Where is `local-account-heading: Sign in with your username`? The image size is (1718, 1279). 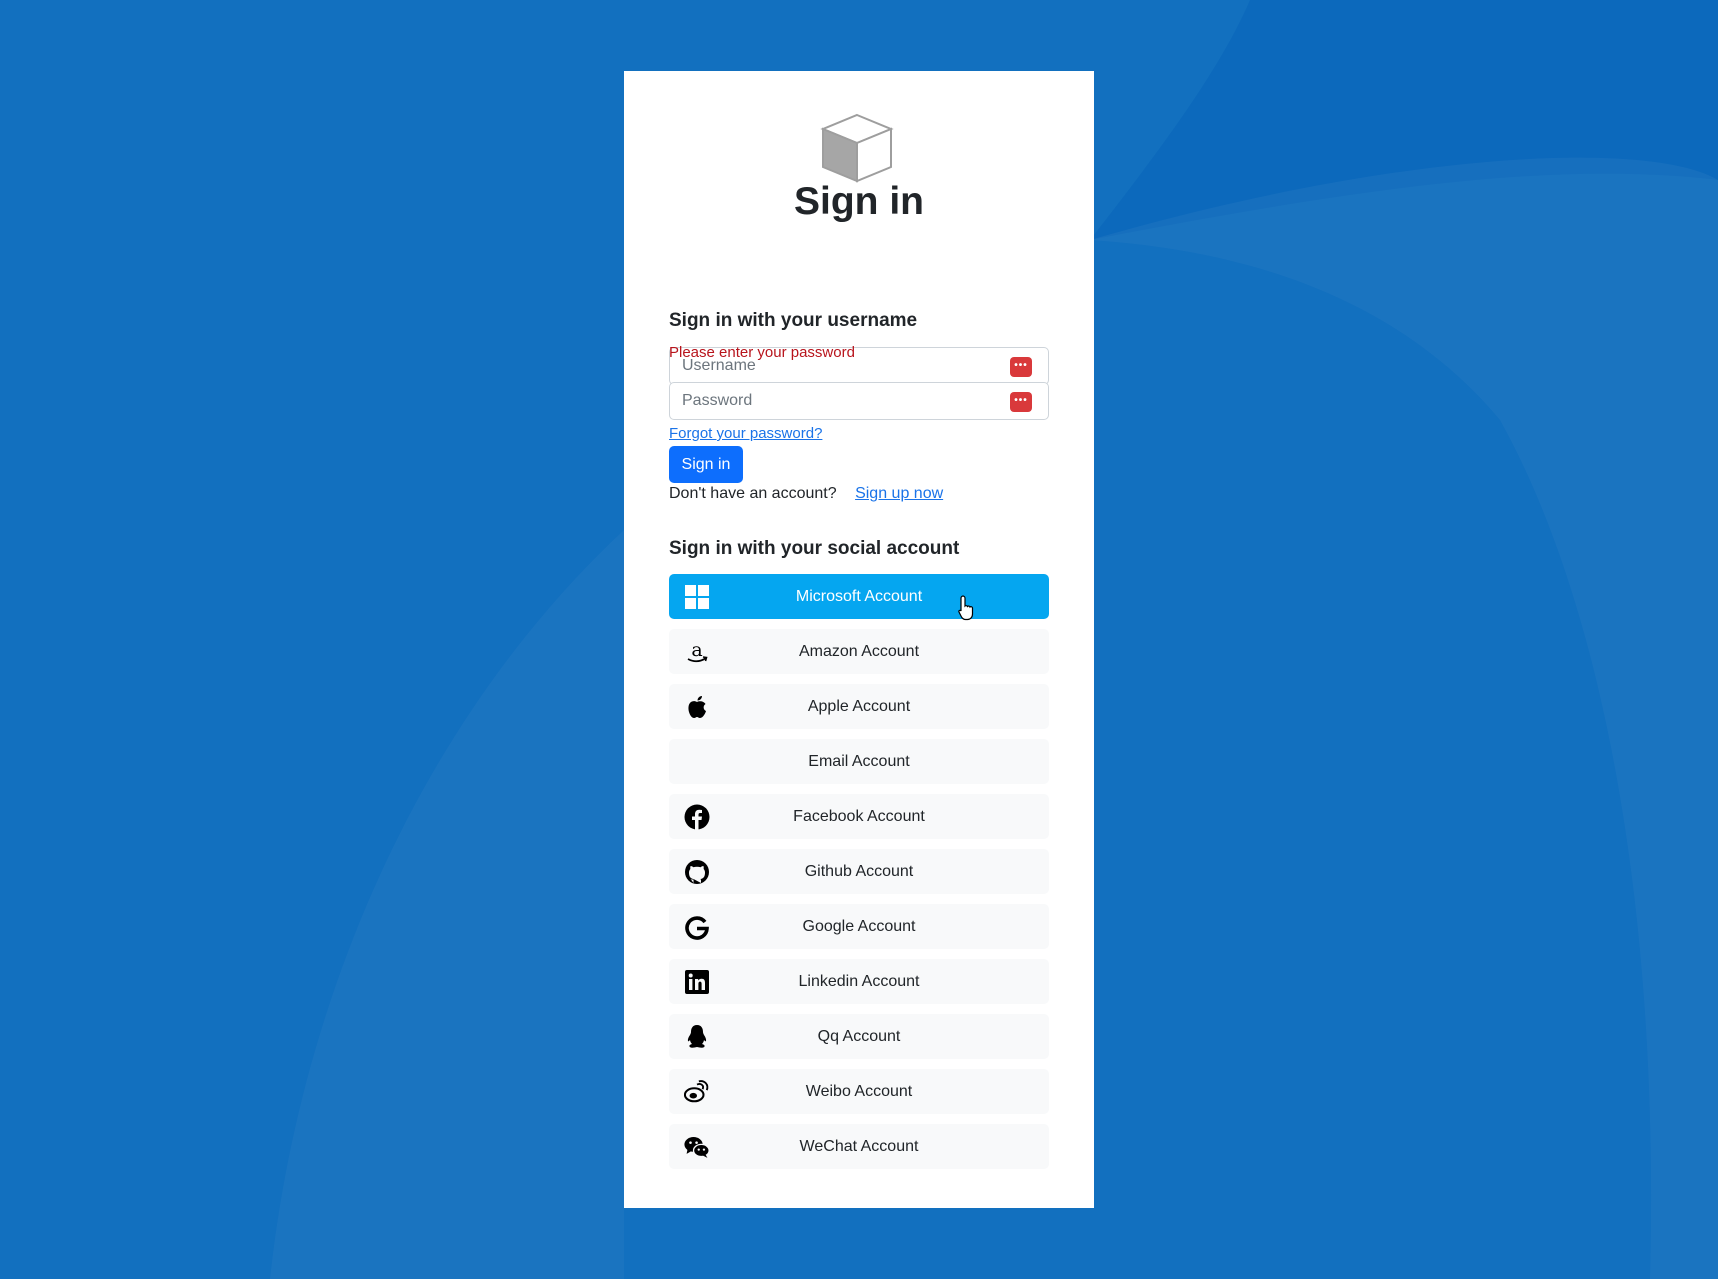 local-account-heading: Sign in with your username is located at coordinates (793, 320).